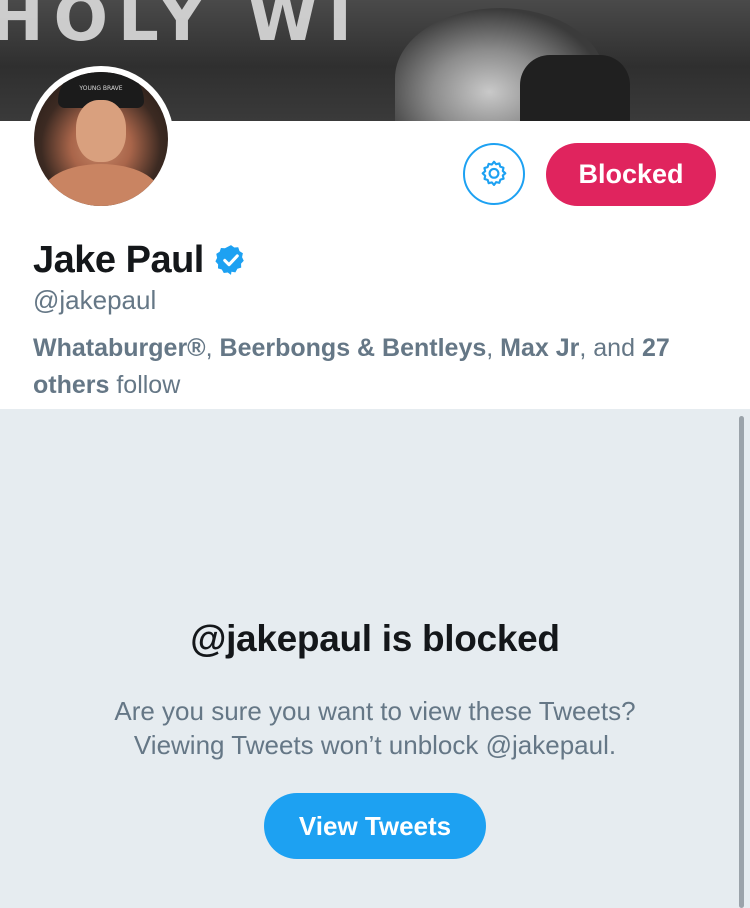 This screenshot has width=750, height=908. Describe the element at coordinates (631, 174) in the screenshot. I see `blocked-button: Blocked` at that location.